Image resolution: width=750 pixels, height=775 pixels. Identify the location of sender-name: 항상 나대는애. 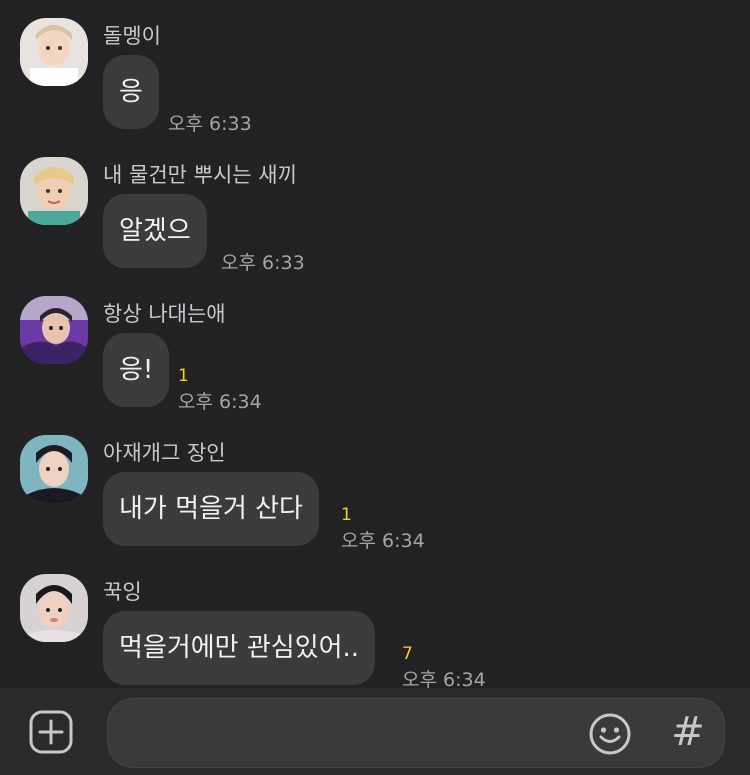
(164, 314).